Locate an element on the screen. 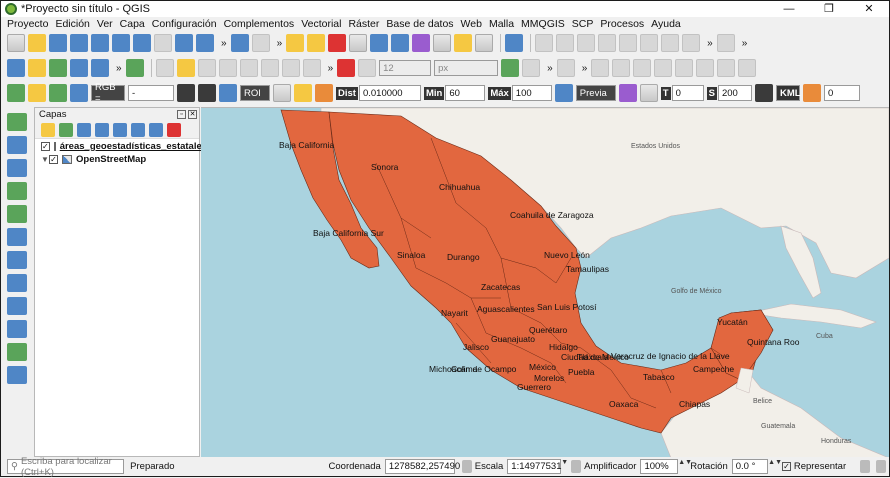 The image size is (890, 478). zoom-full-icon is located at coordinates (100, 43).